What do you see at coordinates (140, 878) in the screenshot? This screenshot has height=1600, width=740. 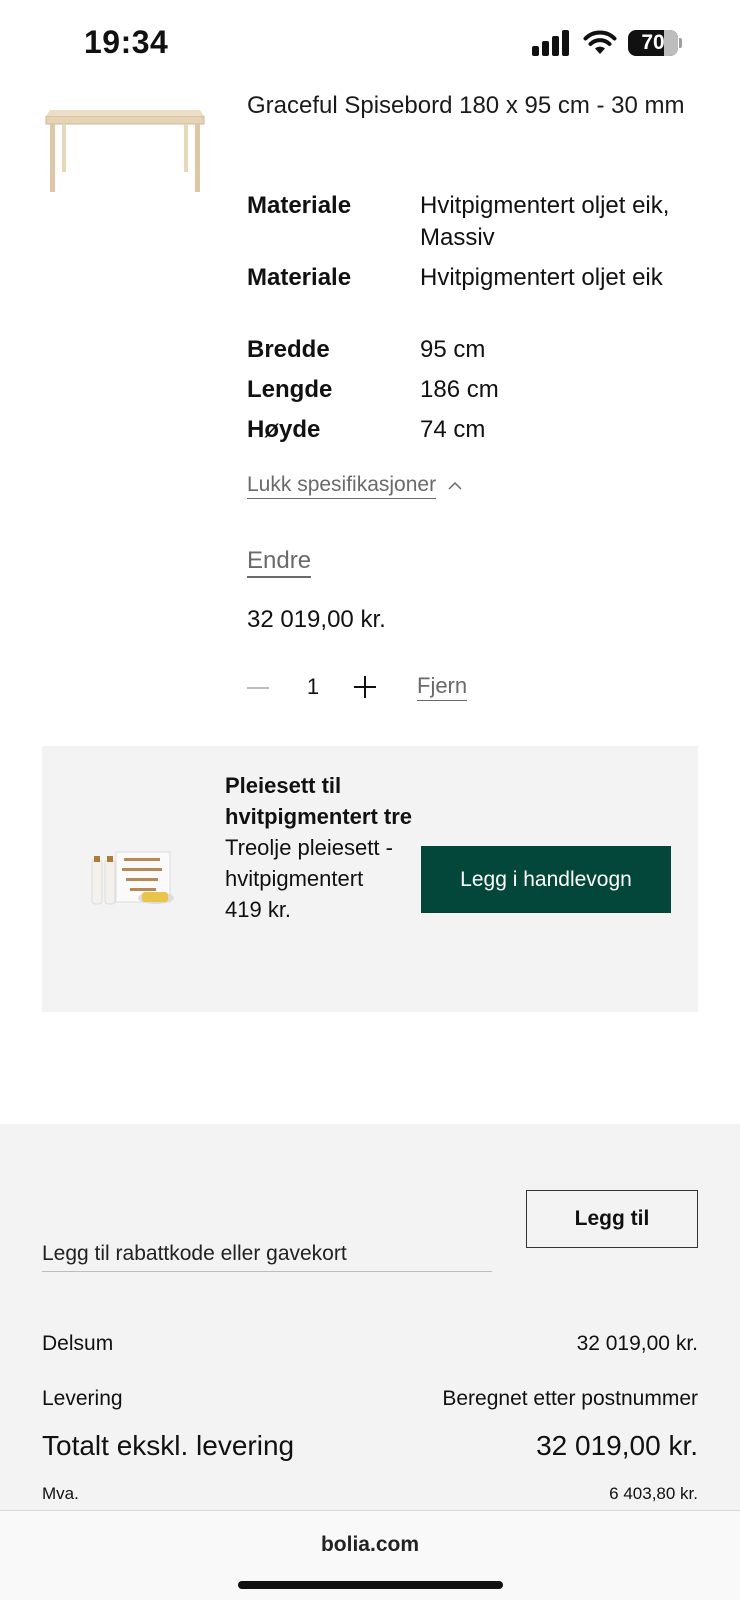 I see `care-kit-image` at bounding box center [140, 878].